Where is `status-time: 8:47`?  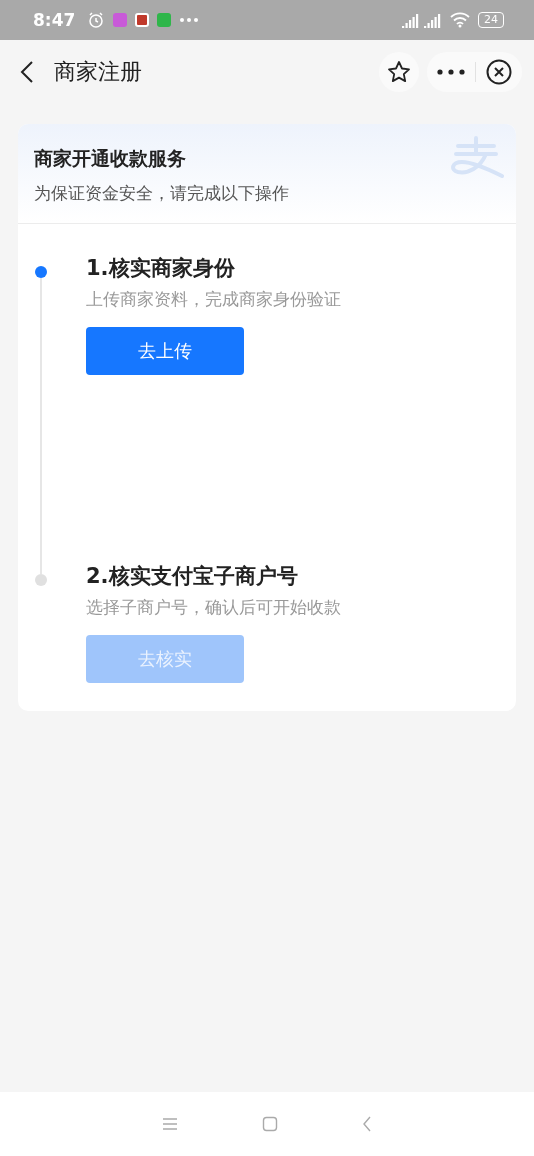 status-time: 8:47 is located at coordinates (54, 20).